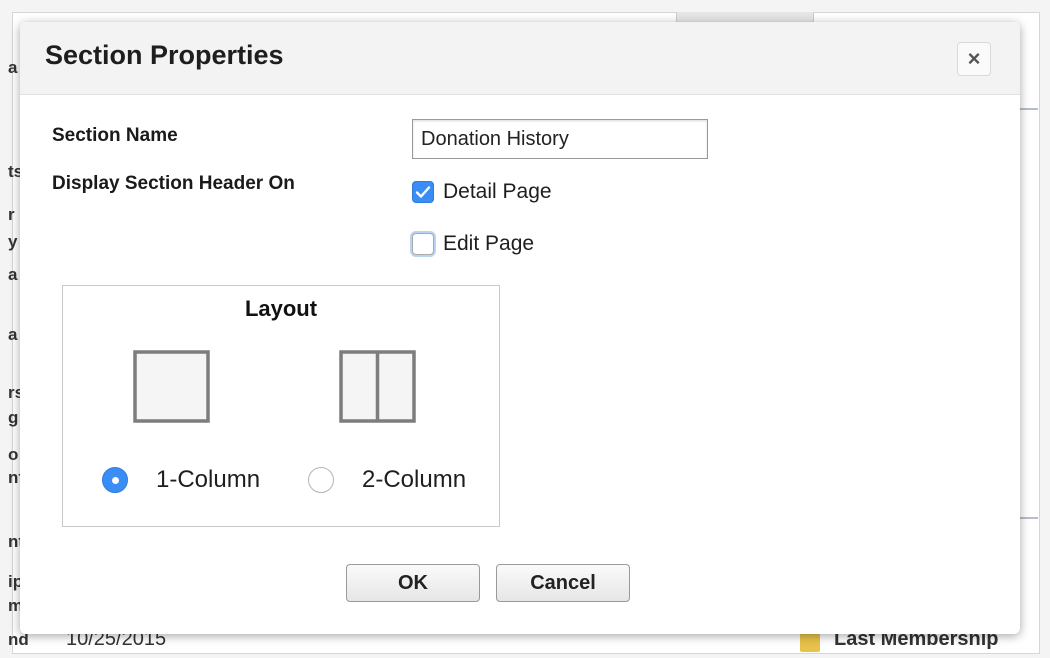 This screenshot has width=1050, height=658. What do you see at coordinates (520, 58) in the screenshot?
I see `dialog-header: Section Properties ×` at bounding box center [520, 58].